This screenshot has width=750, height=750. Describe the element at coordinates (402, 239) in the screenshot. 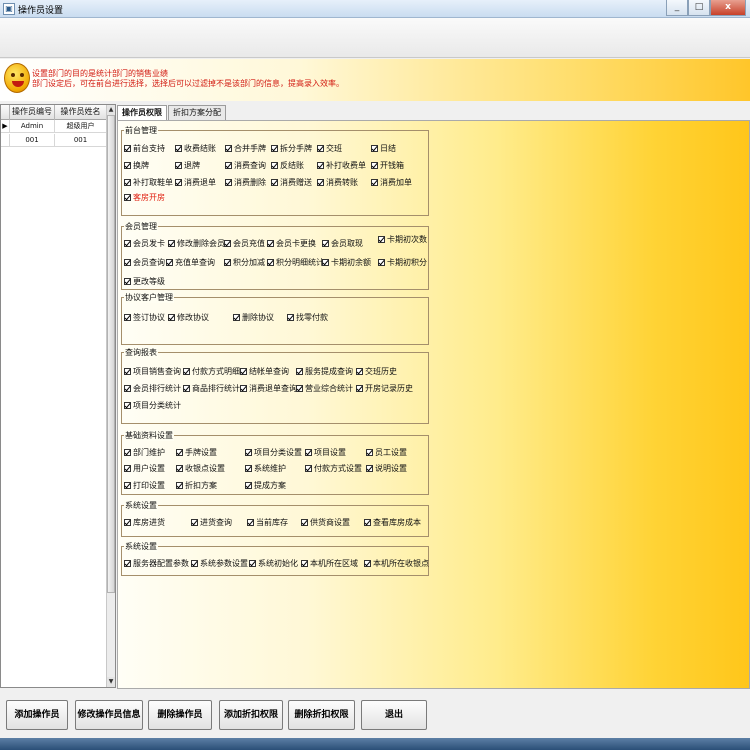

I see `perm-checkbox: 卡期初次数` at that location.